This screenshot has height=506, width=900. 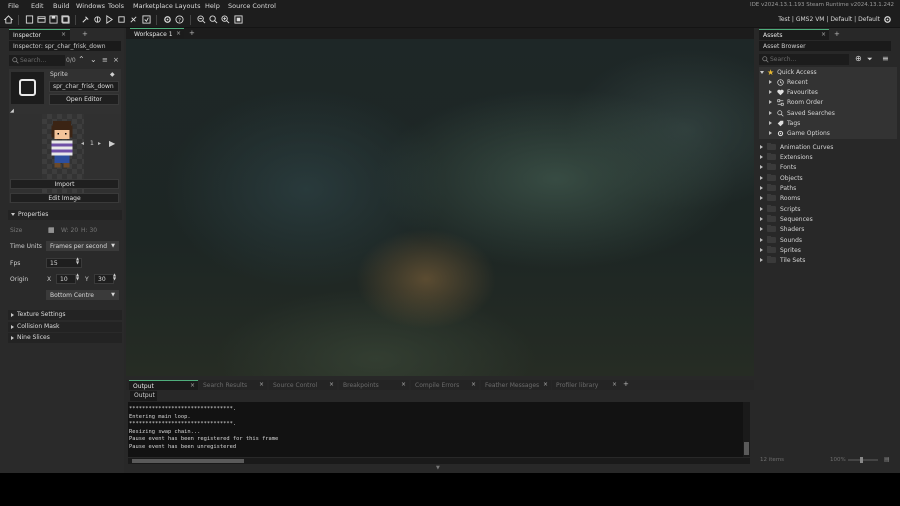 I want to click on menu-marketplace: Marketplace, so click(x=153, y=6).